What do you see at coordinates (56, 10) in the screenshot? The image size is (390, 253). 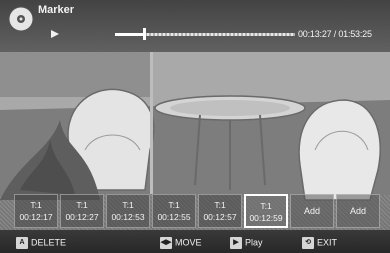 I see `page-title: Marker` at bounding box center [56, 10].